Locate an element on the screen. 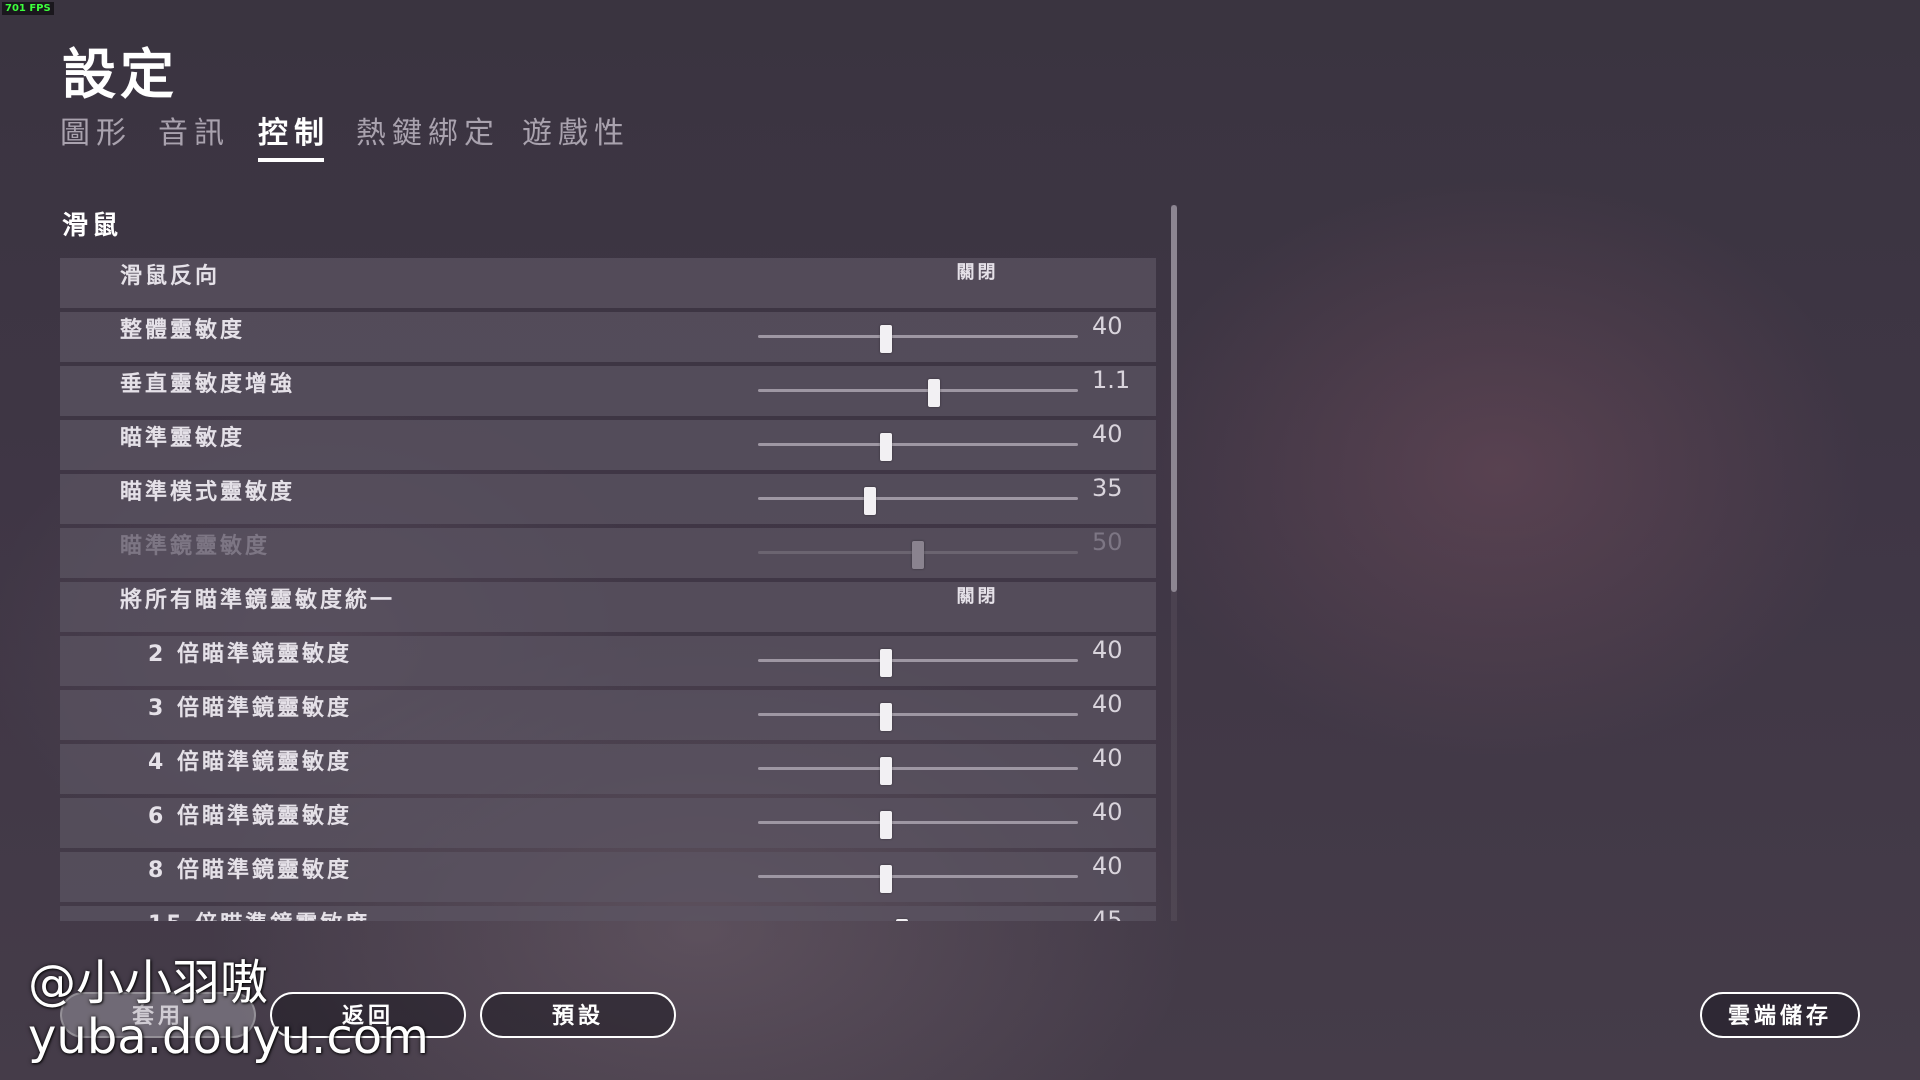 Image resolution: width=1920 pixels, height=1080 pixels. tab-graphics: 圖形 is located at coordinates (96, 130).